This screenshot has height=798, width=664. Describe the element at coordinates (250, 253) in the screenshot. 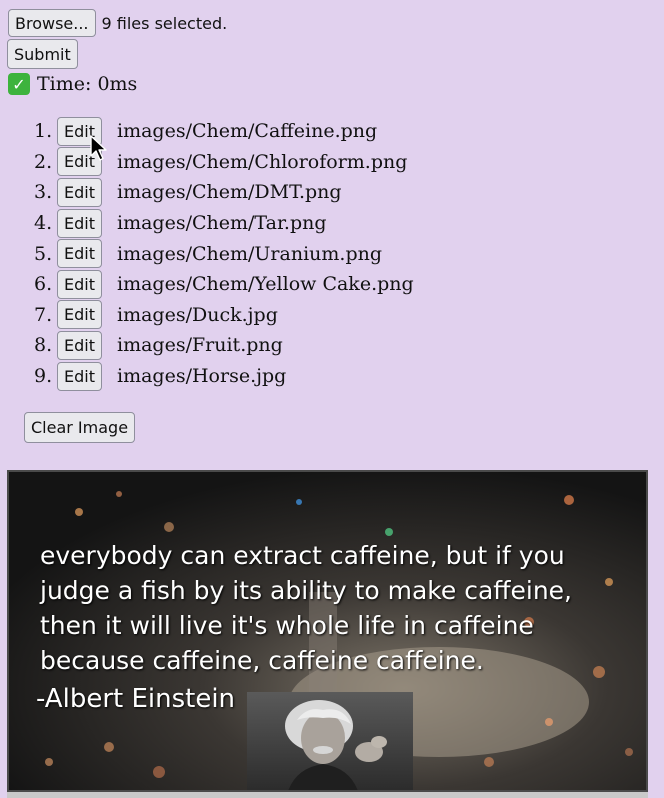

I see `file-path: images/Chem/Uranium.png` at that location.